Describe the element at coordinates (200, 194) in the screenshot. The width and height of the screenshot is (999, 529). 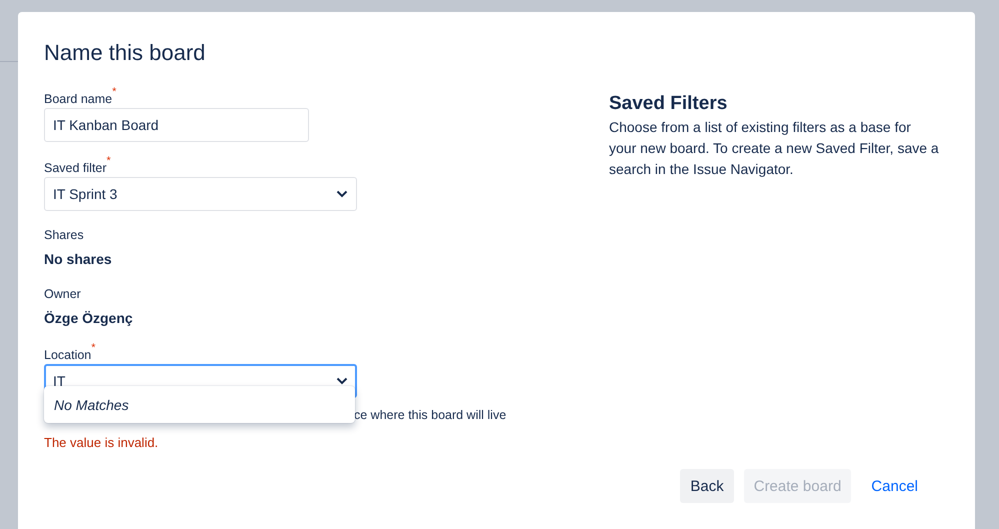
I see `select-field: IT Sprint 3` at that location.